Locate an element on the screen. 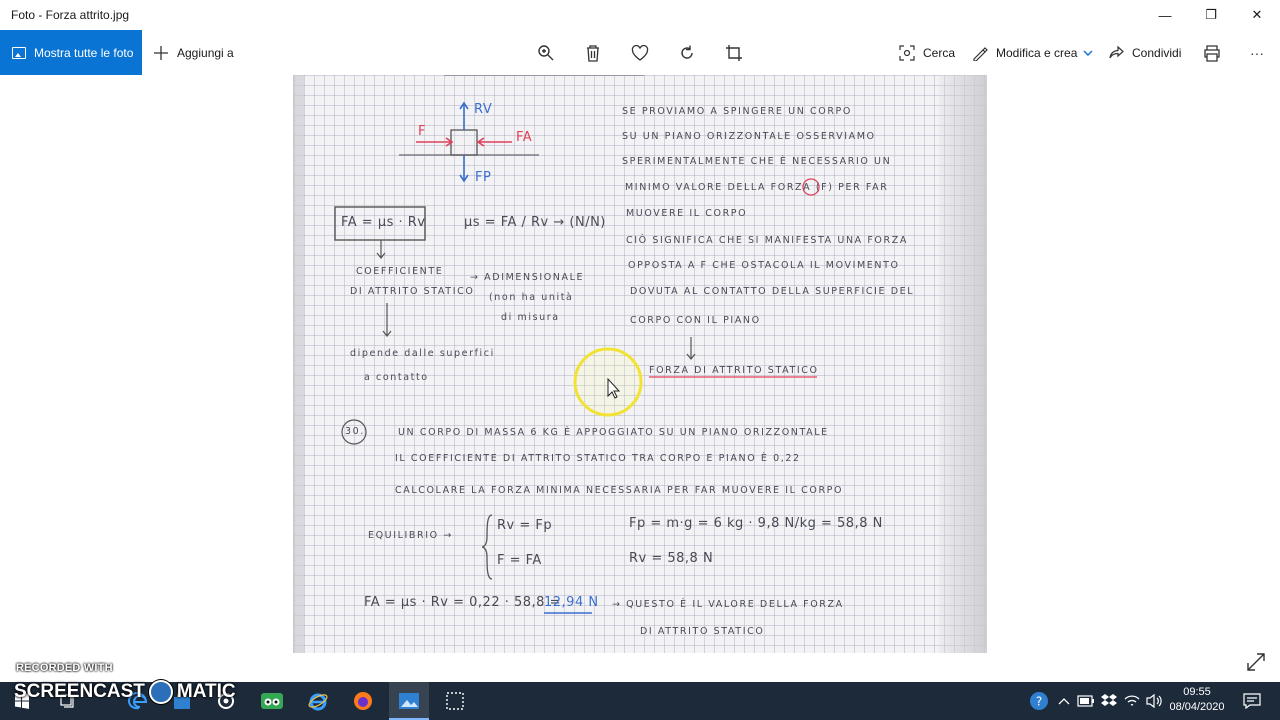  note-line: ciò significa che si manifesta una forza is located at coordinates (767, 240).